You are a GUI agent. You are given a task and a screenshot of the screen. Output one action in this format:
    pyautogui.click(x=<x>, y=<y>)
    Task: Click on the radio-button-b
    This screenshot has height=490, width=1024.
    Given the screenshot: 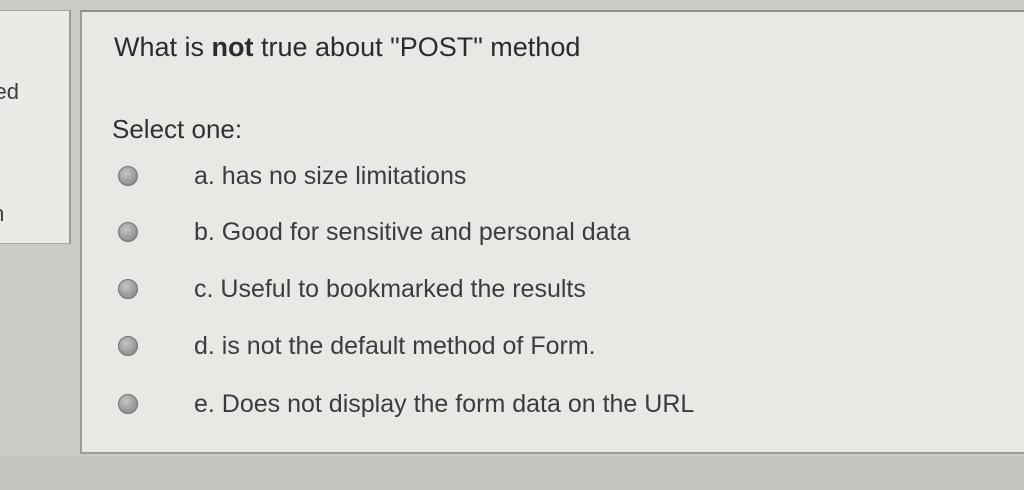 What is the action you would take?
    pyautogui.click(x=128, y=232)
    